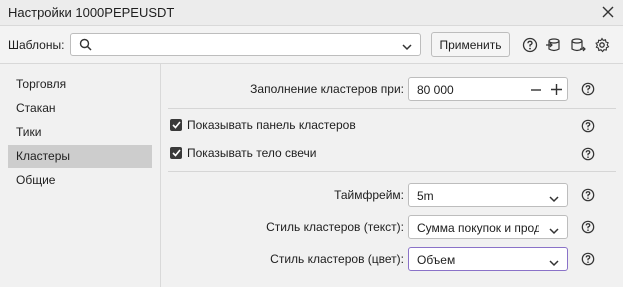 This screenshot has width=623, height=287. Describe the element at coordinates (425, 196) in the screenshot. I see `timeframe-value: 5m` at that location.